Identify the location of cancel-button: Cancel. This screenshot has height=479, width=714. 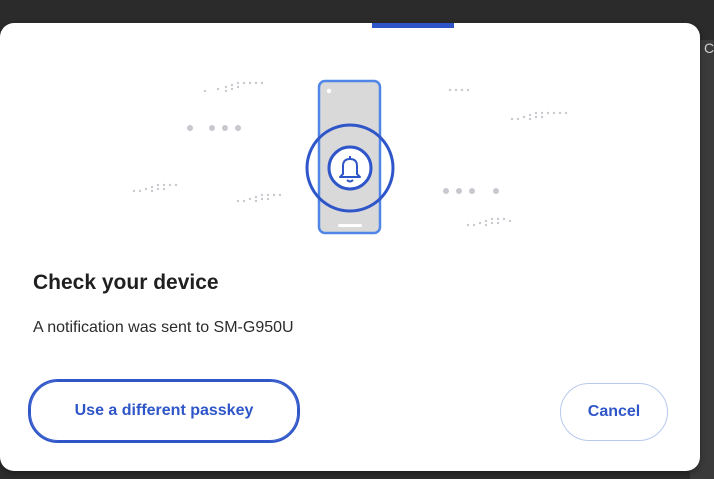
(614, 412).